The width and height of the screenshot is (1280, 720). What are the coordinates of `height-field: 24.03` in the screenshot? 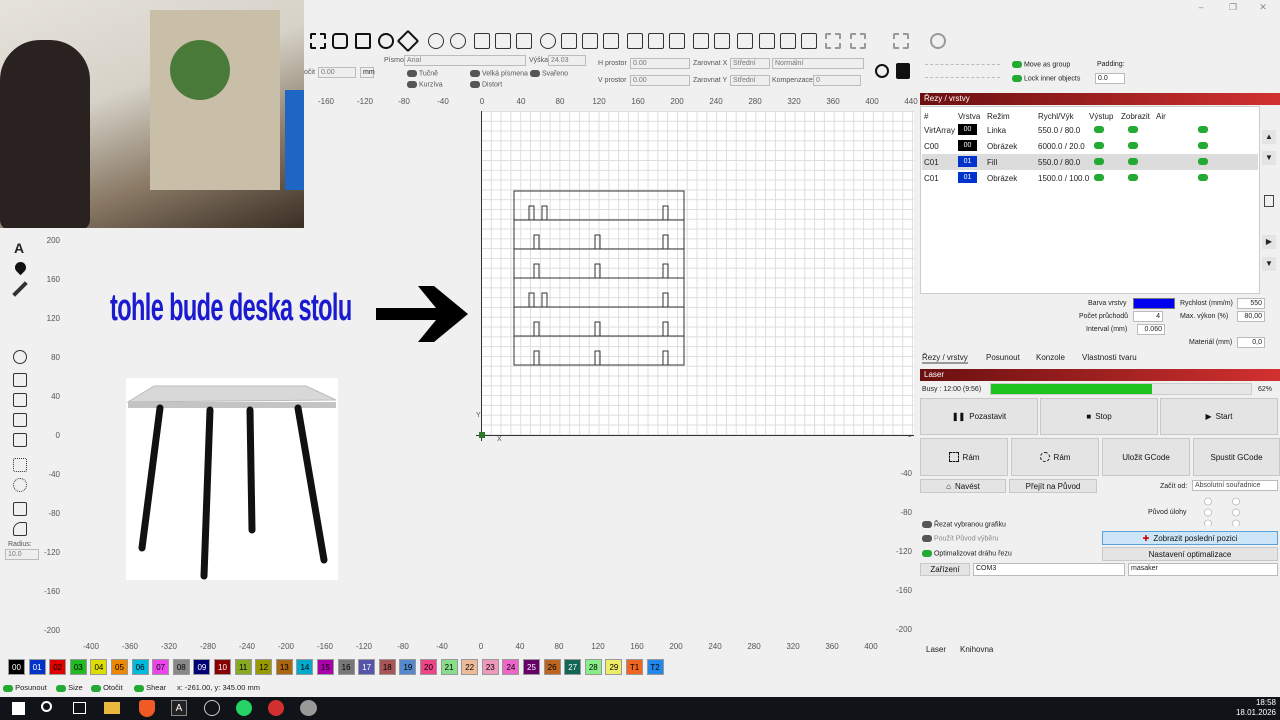 It's located at (567, 60).